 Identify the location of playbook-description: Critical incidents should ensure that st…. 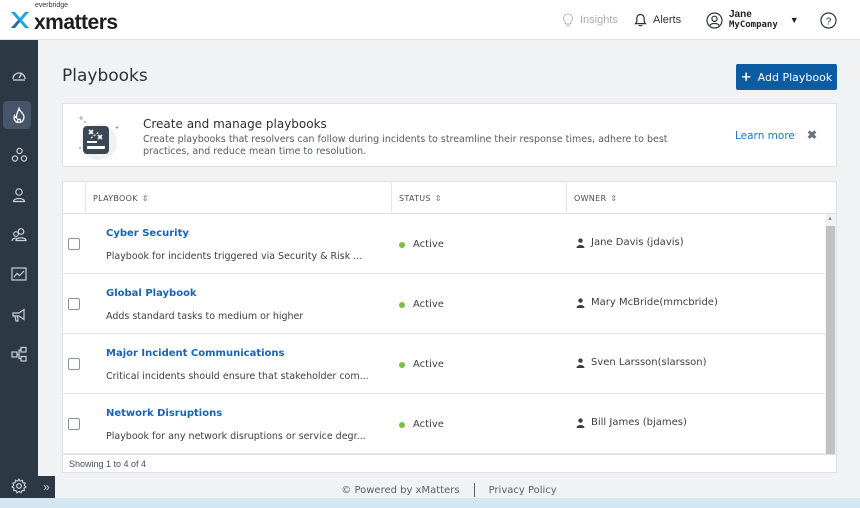
(237, 376).